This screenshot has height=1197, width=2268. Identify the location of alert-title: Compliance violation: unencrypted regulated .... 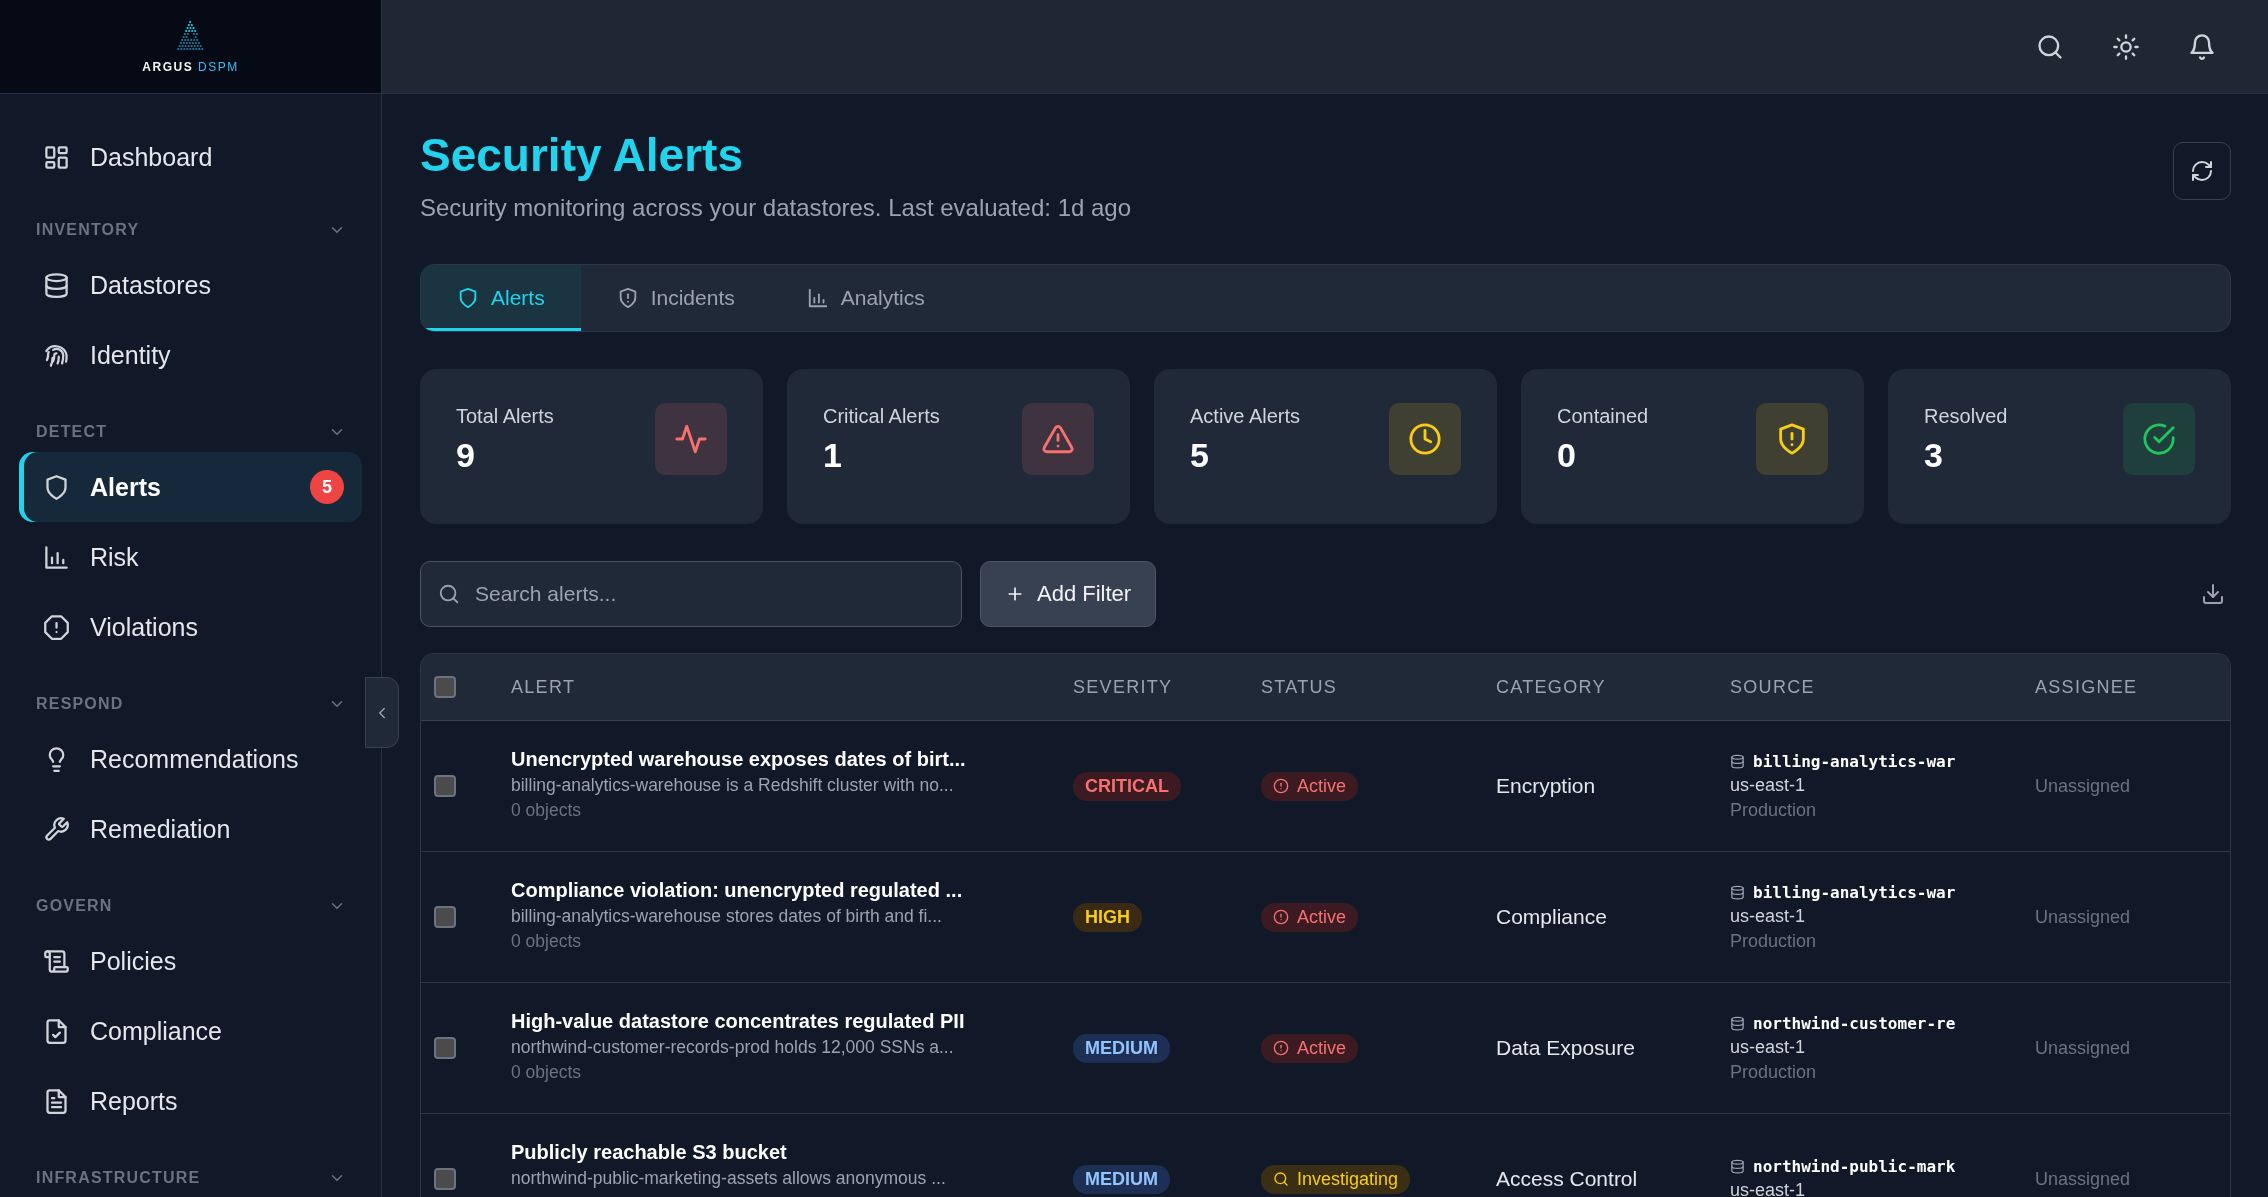
(792, 890).